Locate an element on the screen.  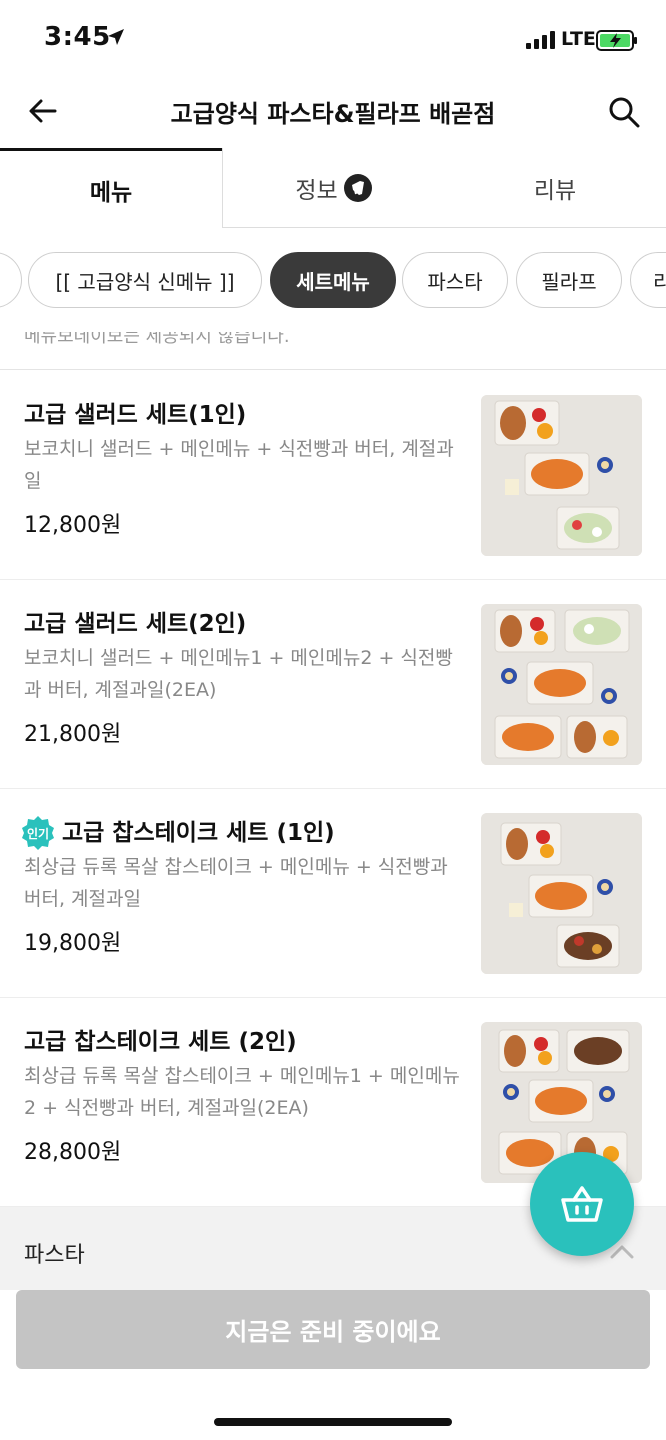
basket-icon is located at coordinates (582, 1204).